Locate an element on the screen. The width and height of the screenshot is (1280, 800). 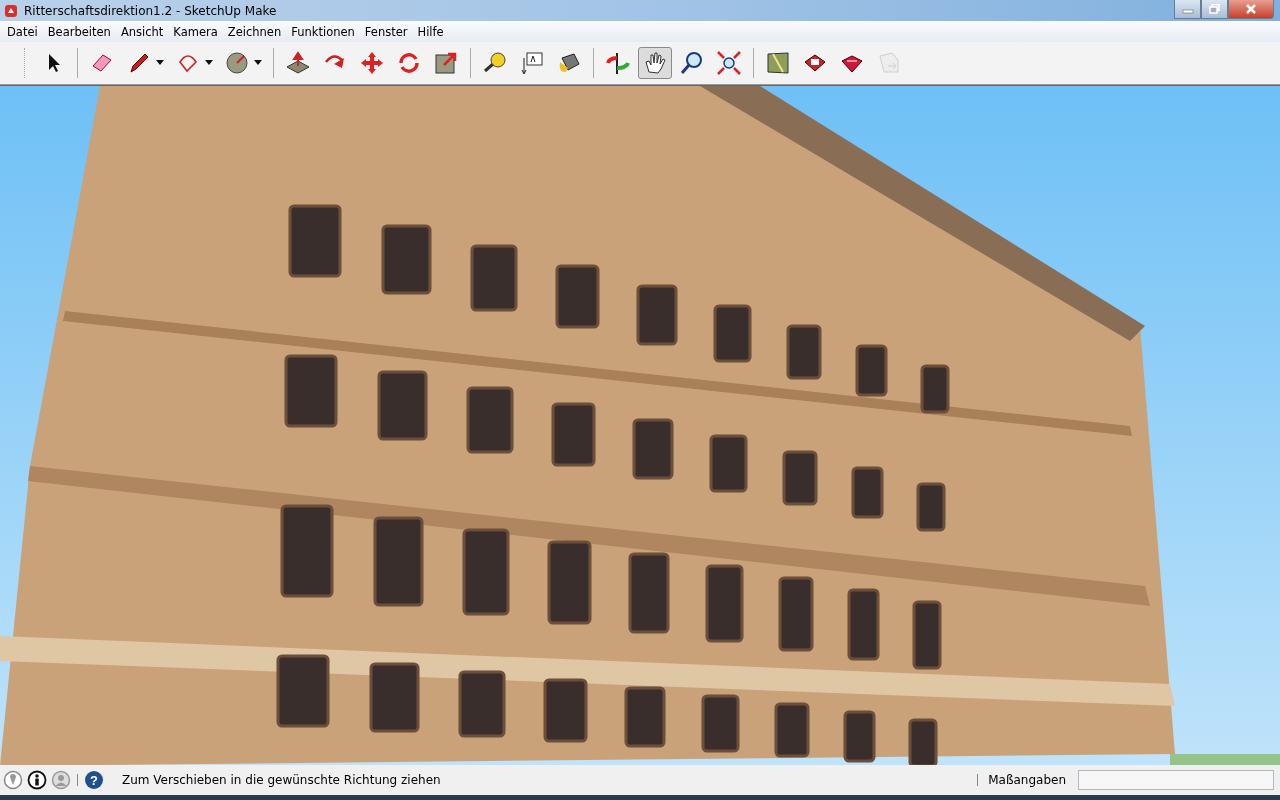
menu-item: Kamera is located at coordinates (195, 31).